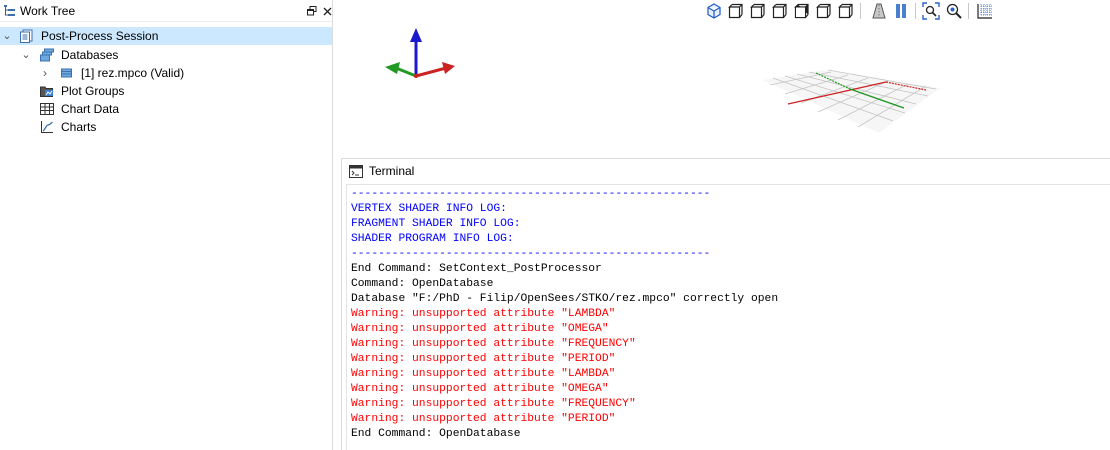  What do you see at coordinates (846, 11) in the screenshot?
I see `view-bottom-icon` at bounding box center [846, 11].